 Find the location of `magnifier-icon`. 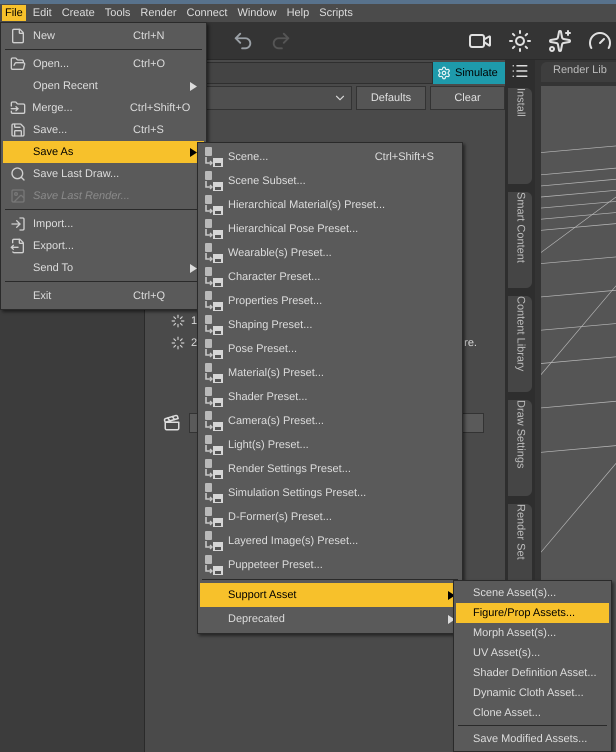

magnifier-icon is located at coordinates (18, 174).